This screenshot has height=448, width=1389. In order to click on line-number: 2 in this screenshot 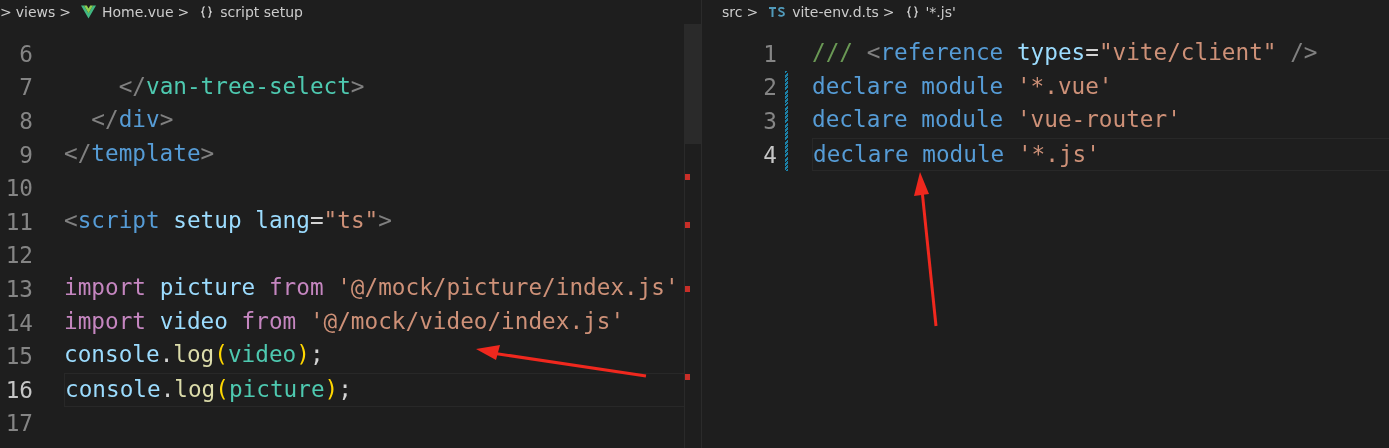, I will do `click(769, 87)`.